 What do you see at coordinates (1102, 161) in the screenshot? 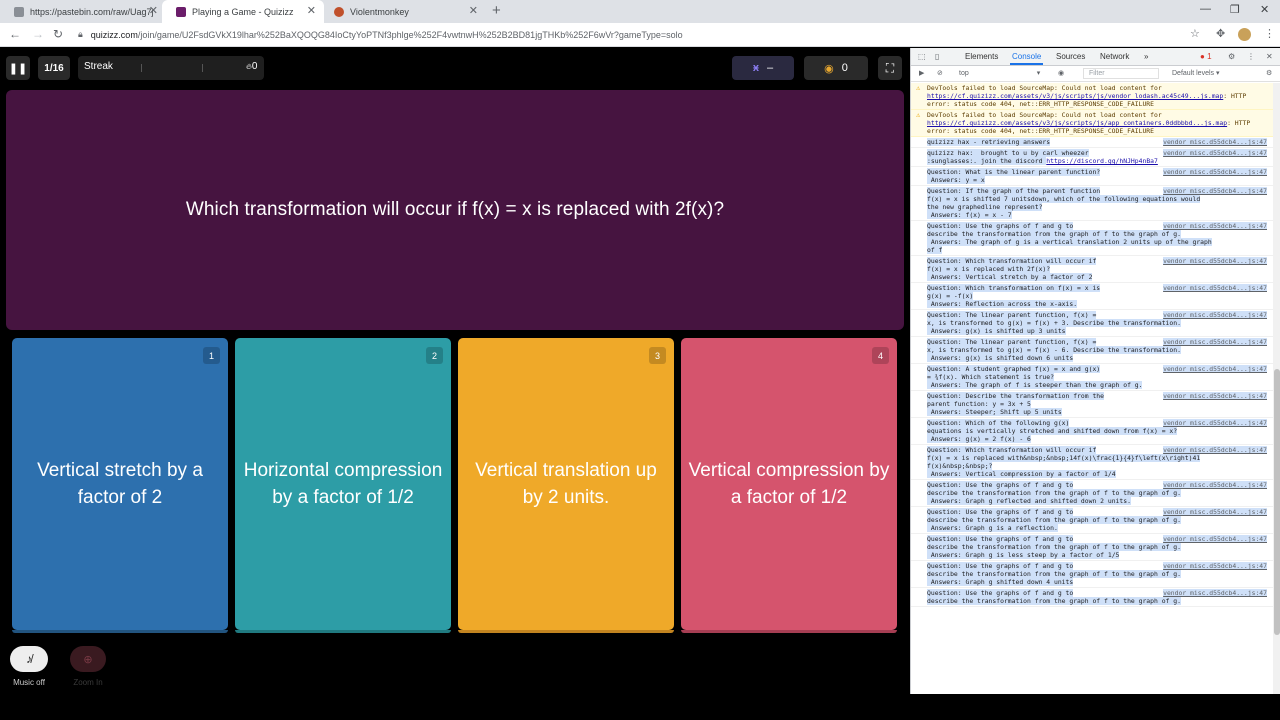
I see `console-message-link: https://discord.gg/hNJHp4nBa7` at bounding box center [1102, 161].